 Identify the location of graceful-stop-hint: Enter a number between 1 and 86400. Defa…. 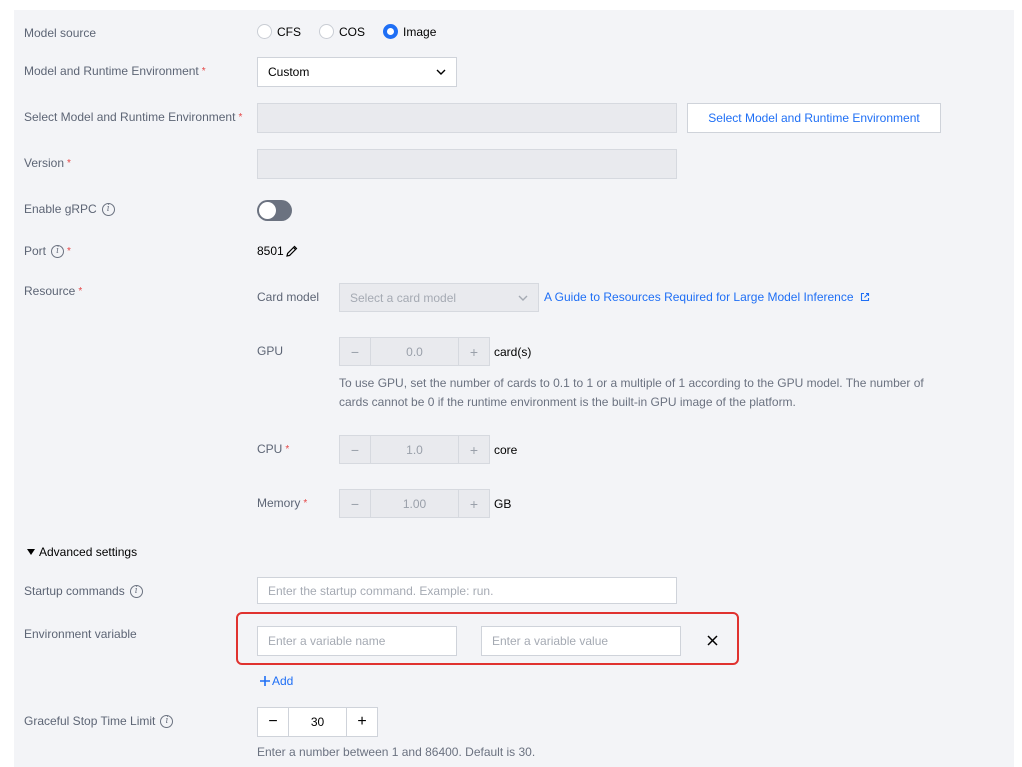
(396, 752).